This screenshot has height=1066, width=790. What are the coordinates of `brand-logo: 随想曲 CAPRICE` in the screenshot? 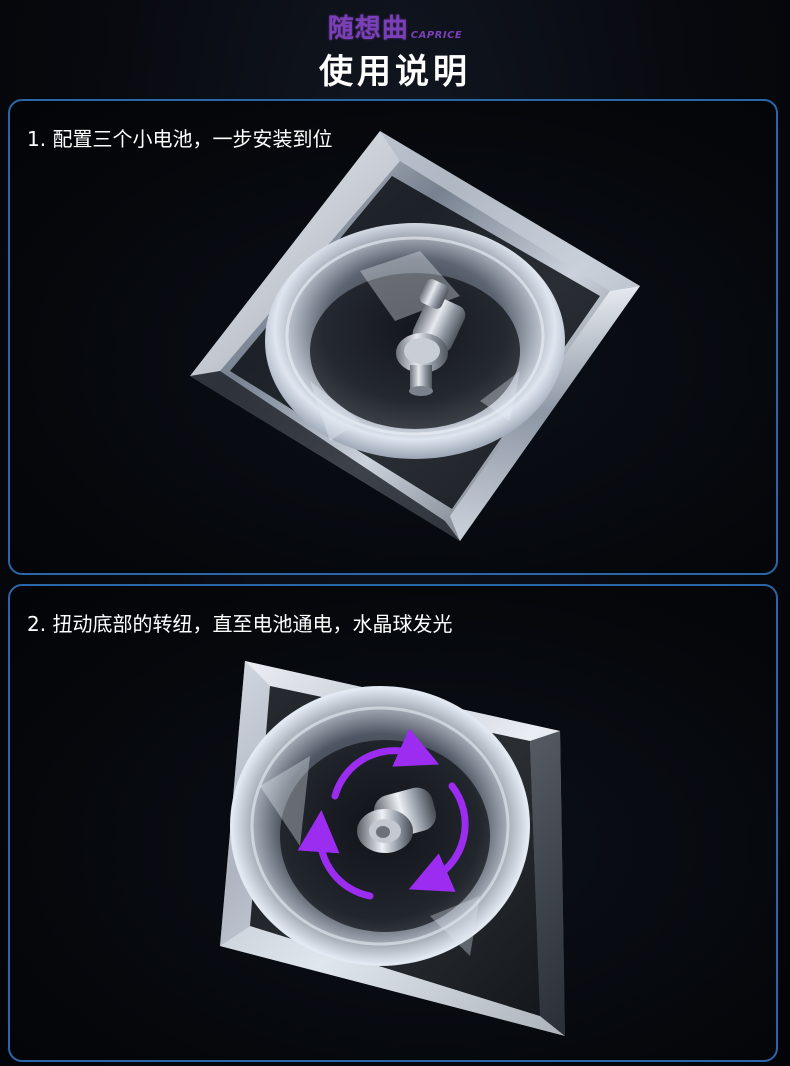 It's located at (395, 26).